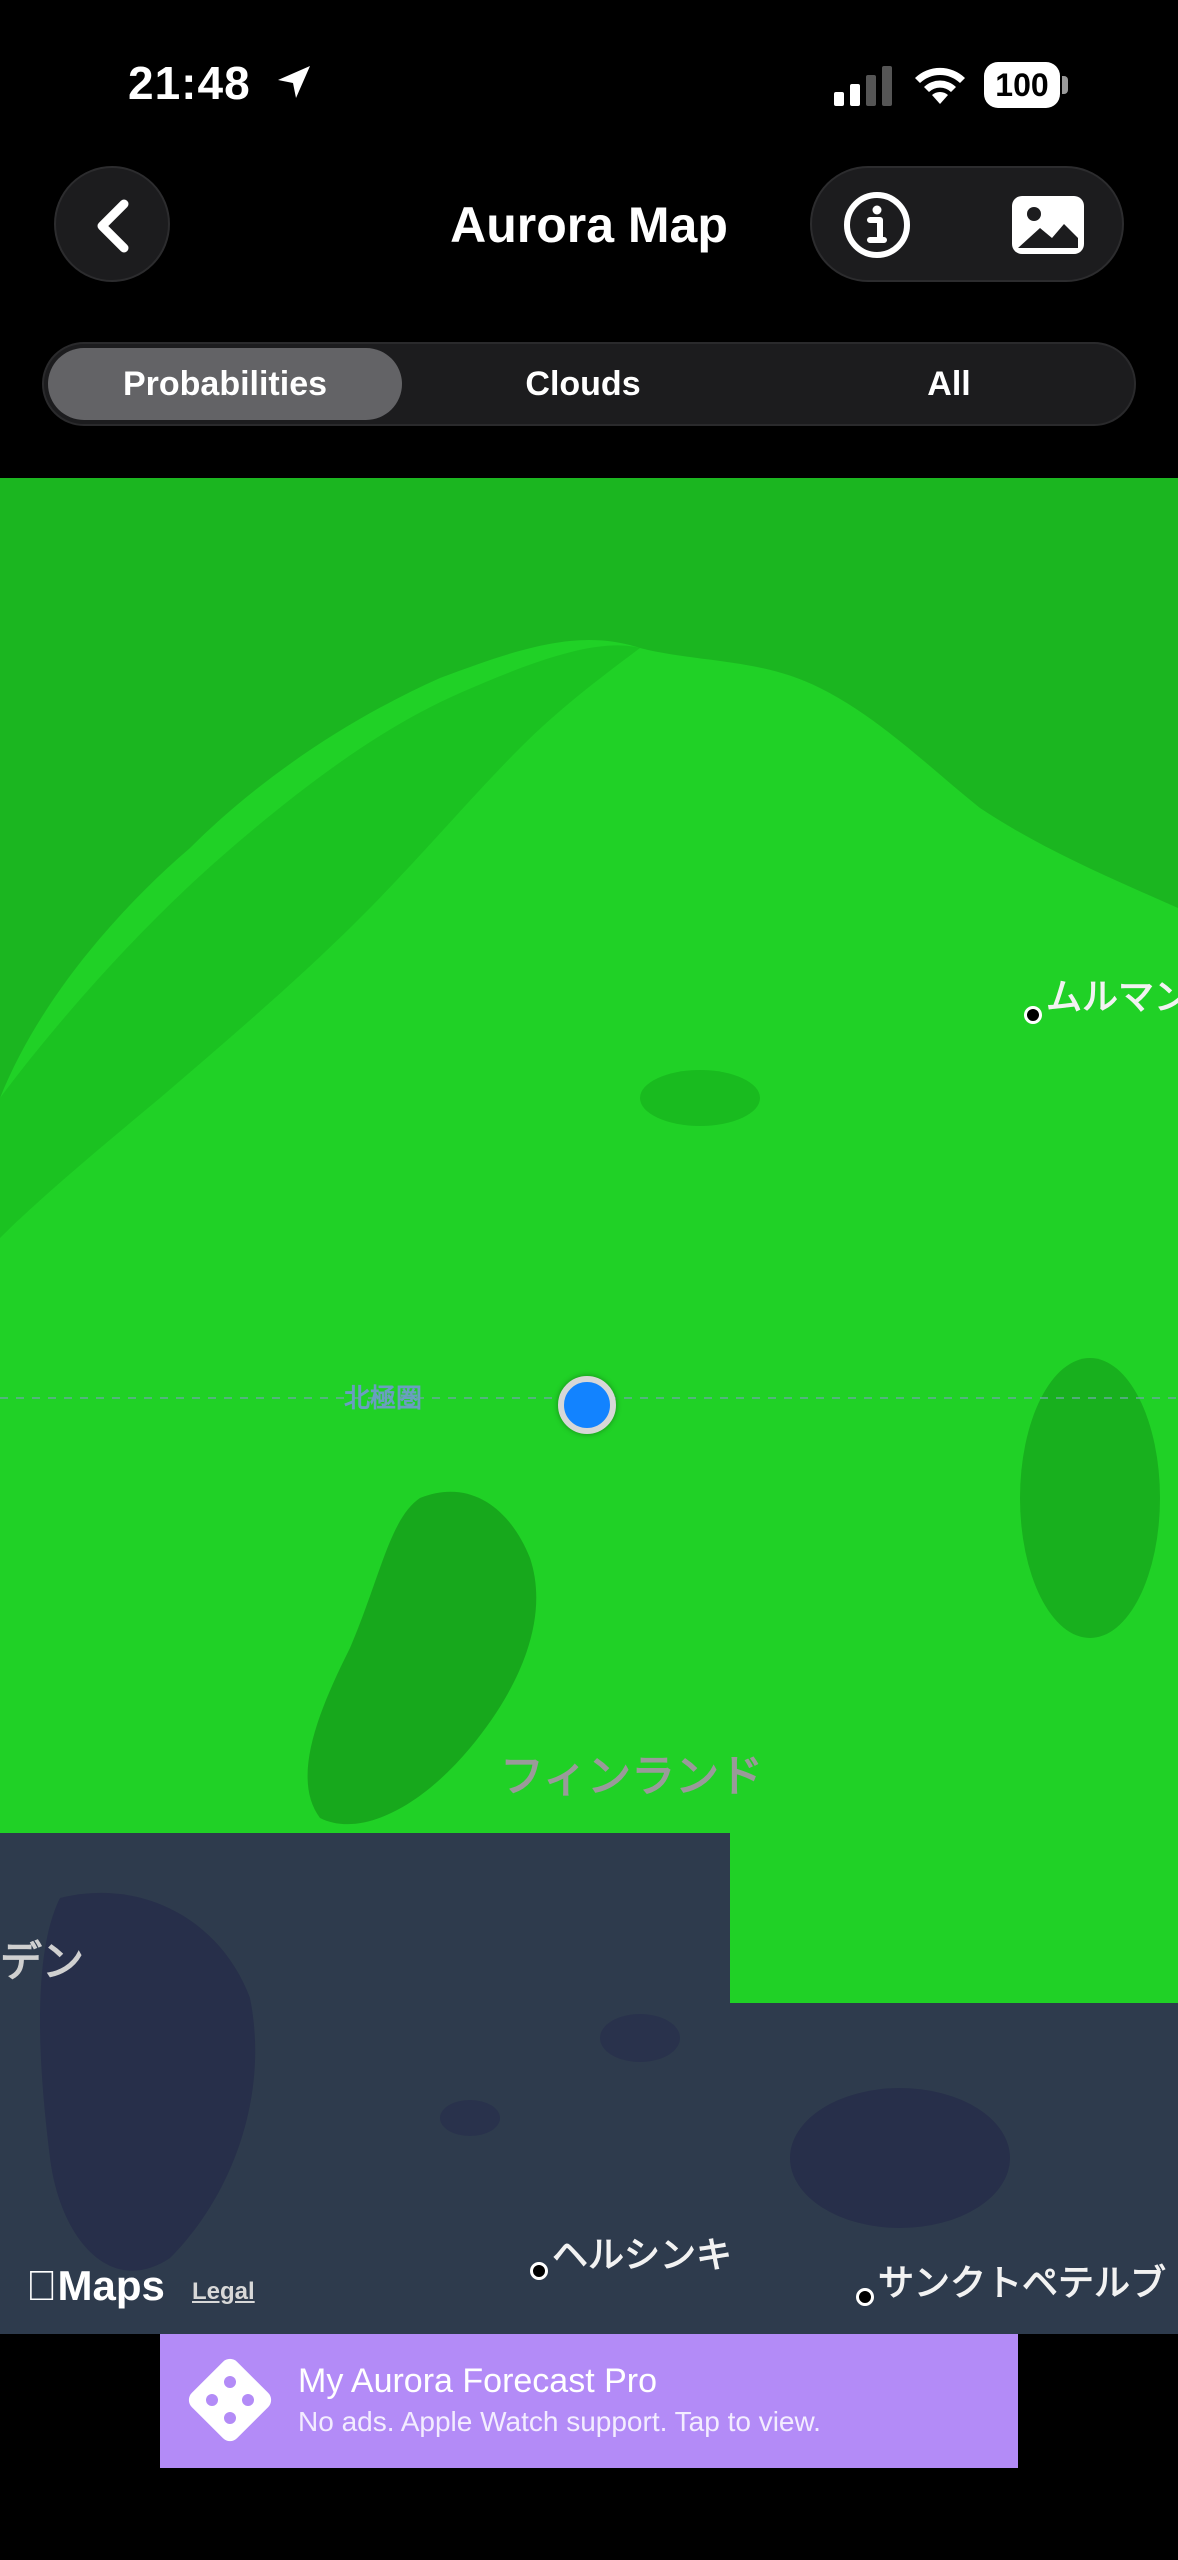  What do you see at coordinates (223, 2292) in the screenshot?
I see `legal-link: Legal` at bounding box center [223, 2292].